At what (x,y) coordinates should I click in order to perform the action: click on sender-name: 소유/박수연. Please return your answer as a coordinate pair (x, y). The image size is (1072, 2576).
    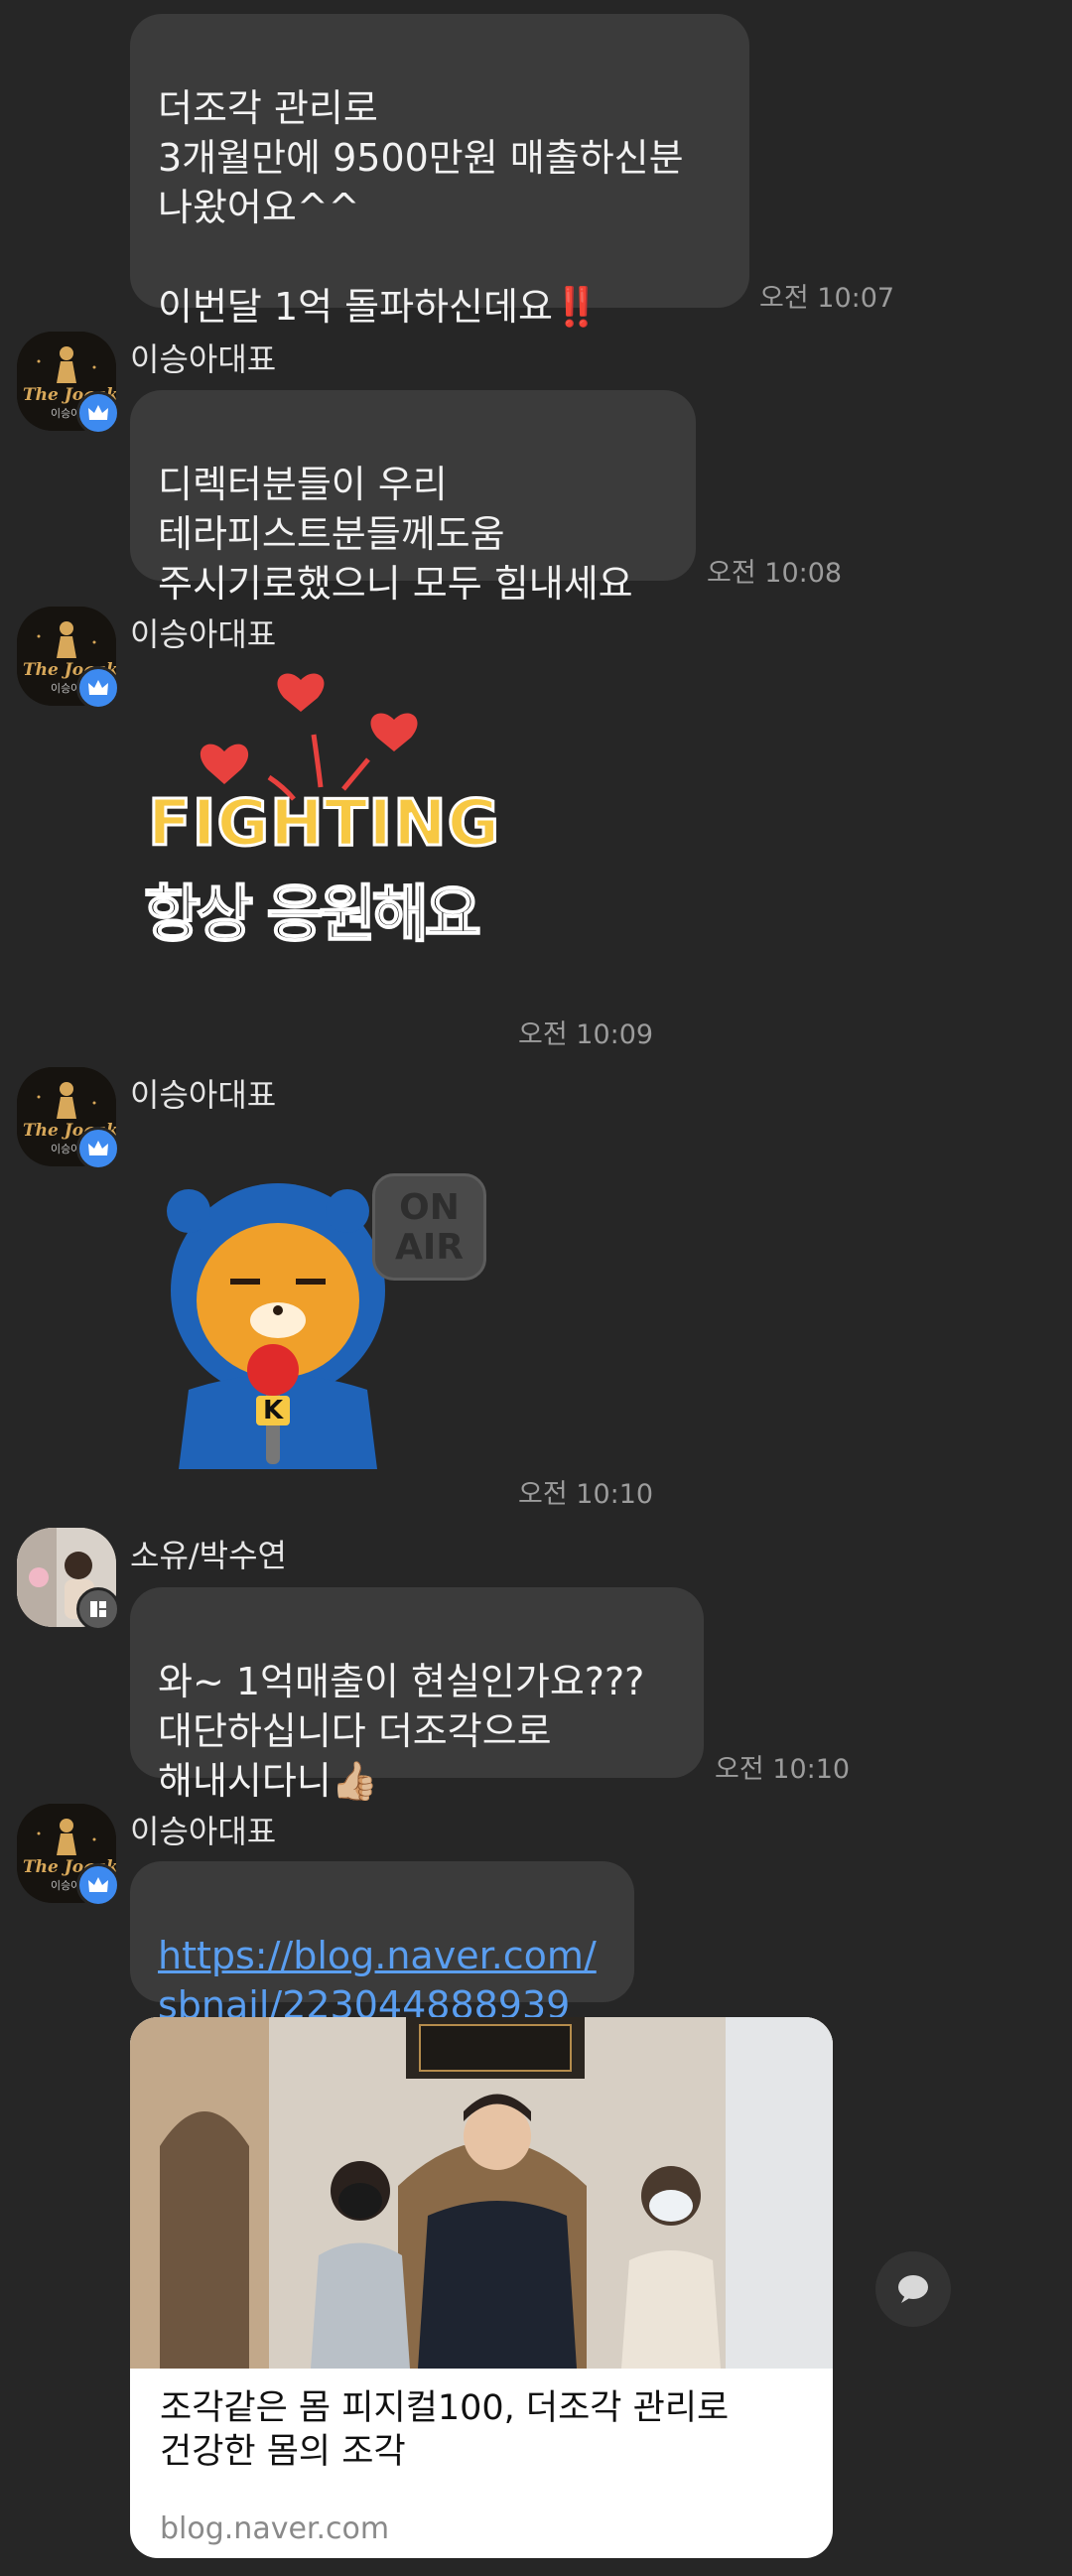
    Looking at the image, I should click on (208, 1555).